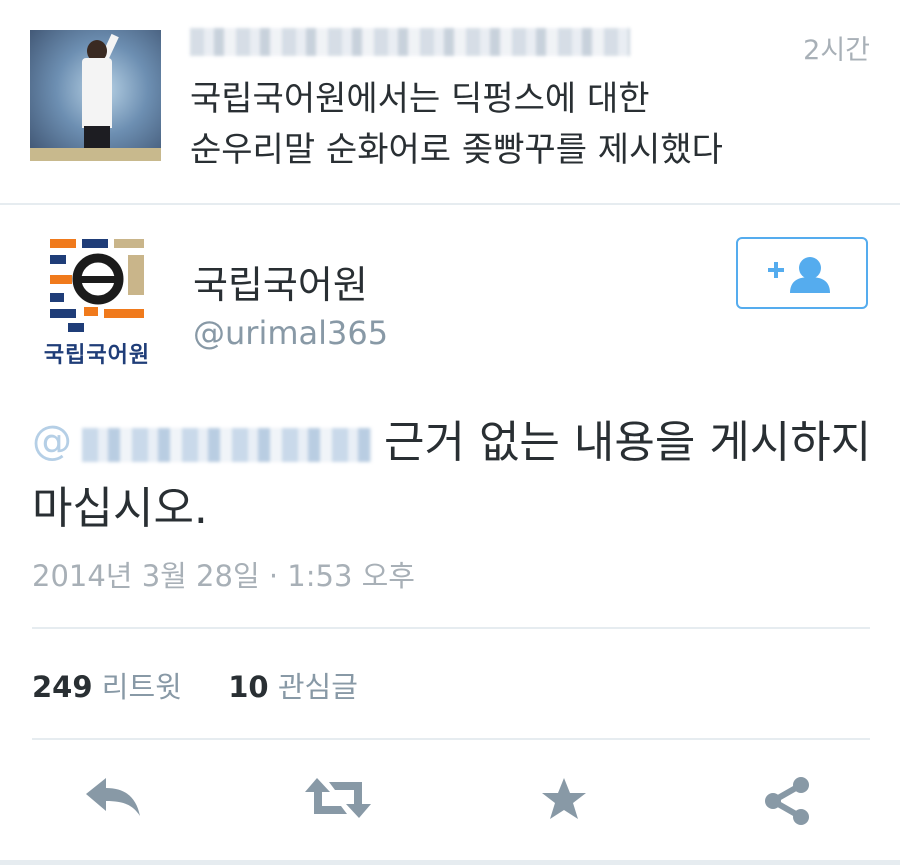 This screenshot has height=865, width=900. I want to click on star-icon, so click(564, 798).